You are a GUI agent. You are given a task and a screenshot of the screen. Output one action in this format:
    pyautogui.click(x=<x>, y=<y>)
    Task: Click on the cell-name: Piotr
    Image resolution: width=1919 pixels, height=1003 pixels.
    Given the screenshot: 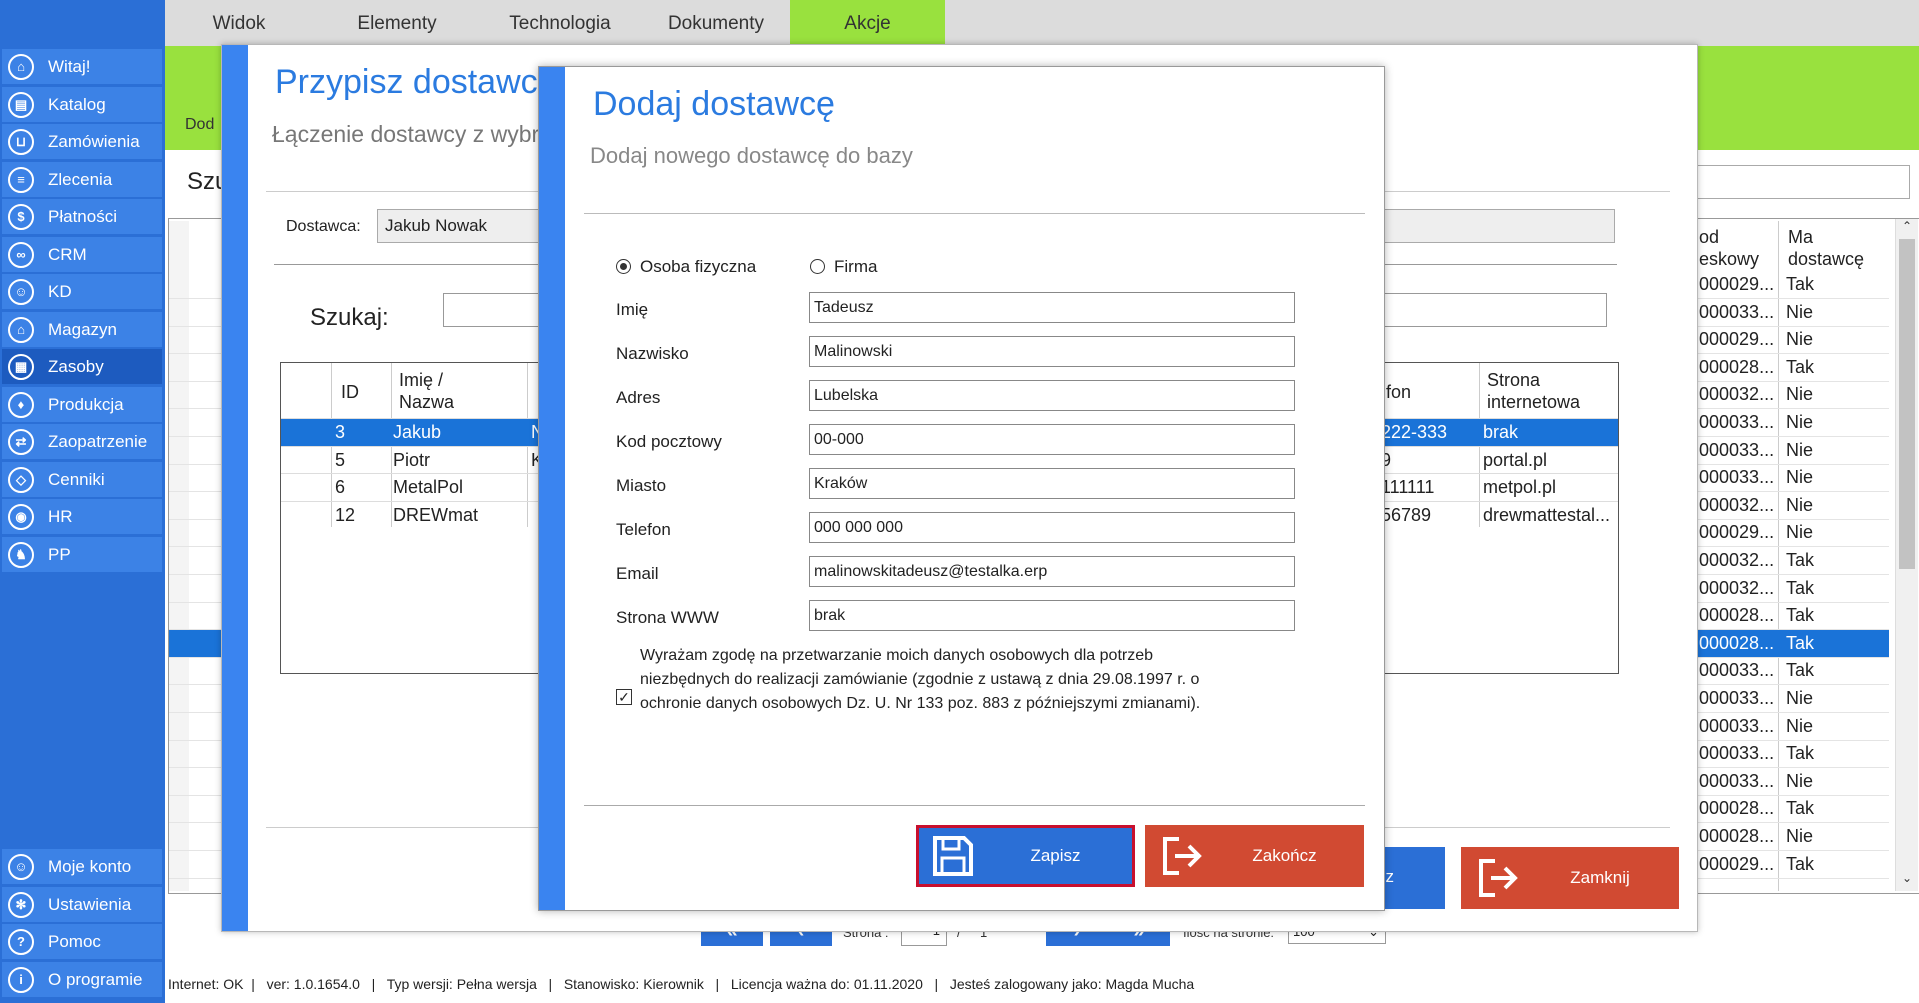 What is the action you would take?
    pyautogui.click(x=412, y=459)
    